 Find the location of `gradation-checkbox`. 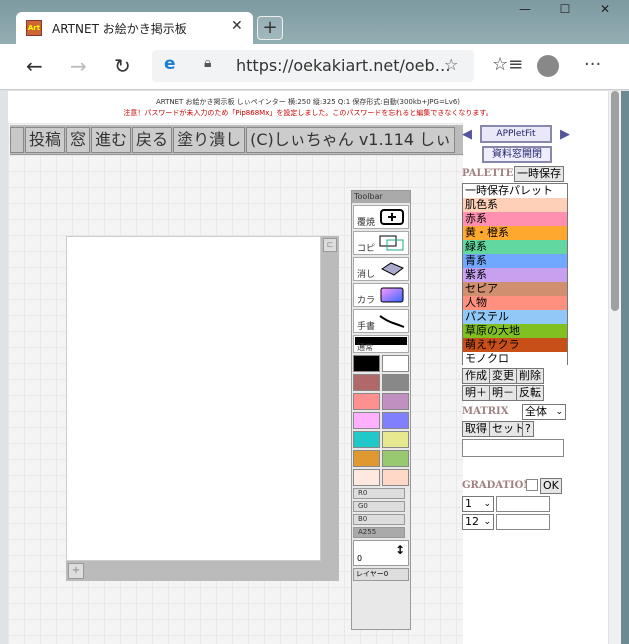

gradation-checkbox is located at coordinates (532, 485).